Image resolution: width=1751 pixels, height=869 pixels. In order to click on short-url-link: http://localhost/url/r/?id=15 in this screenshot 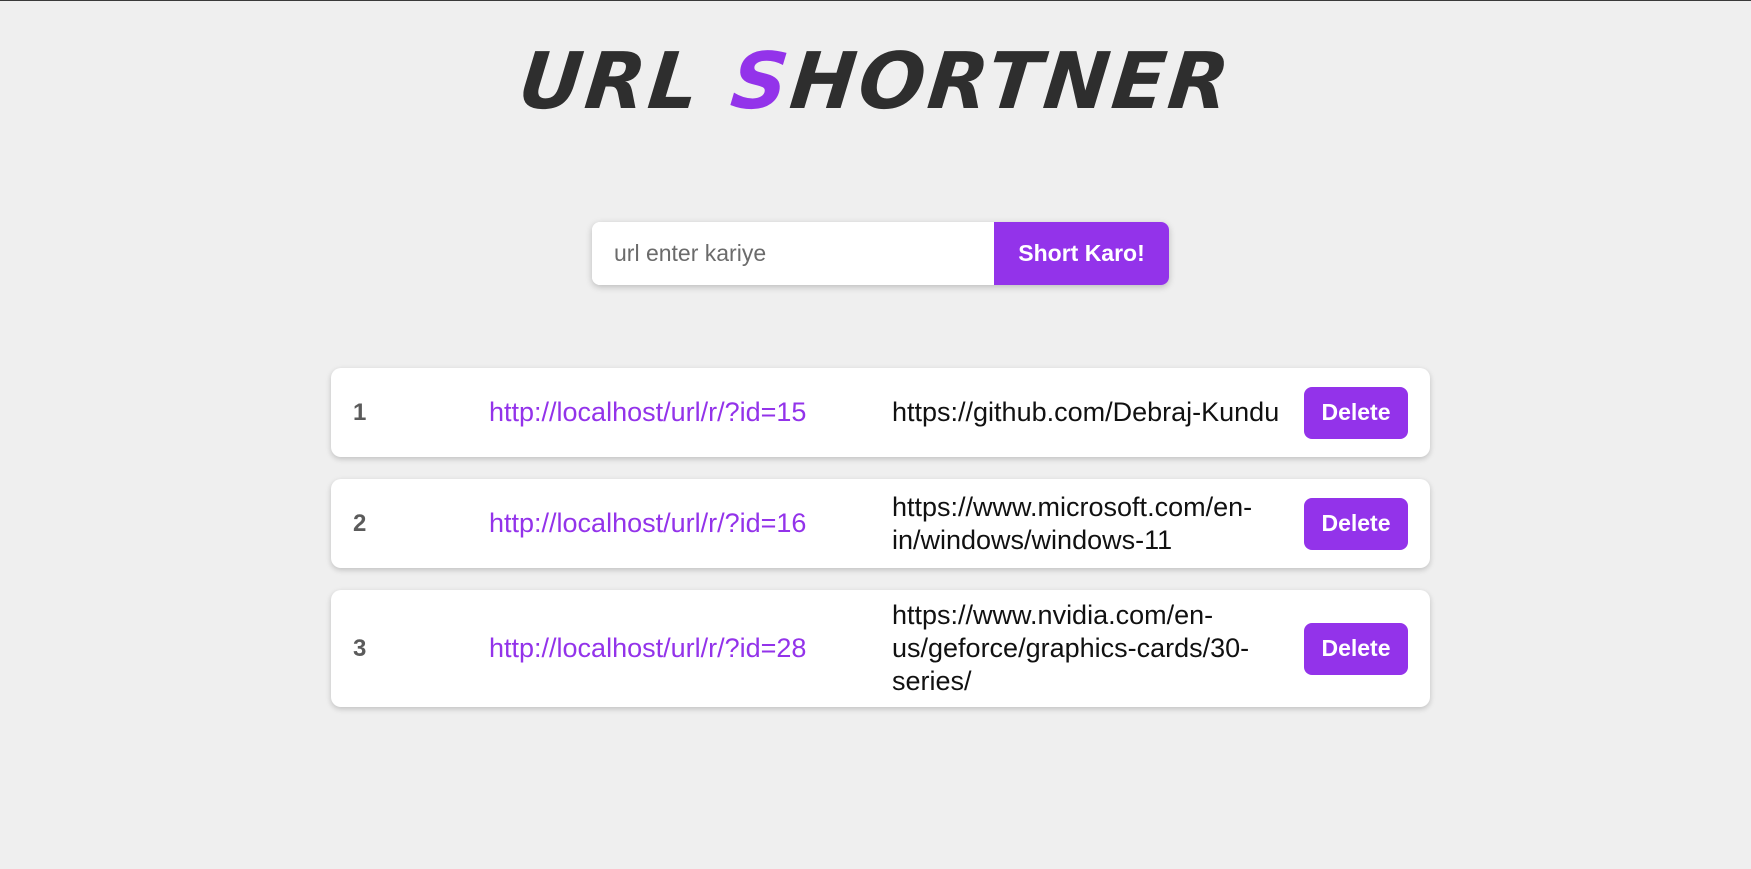, I will do `click(690, 412)`.